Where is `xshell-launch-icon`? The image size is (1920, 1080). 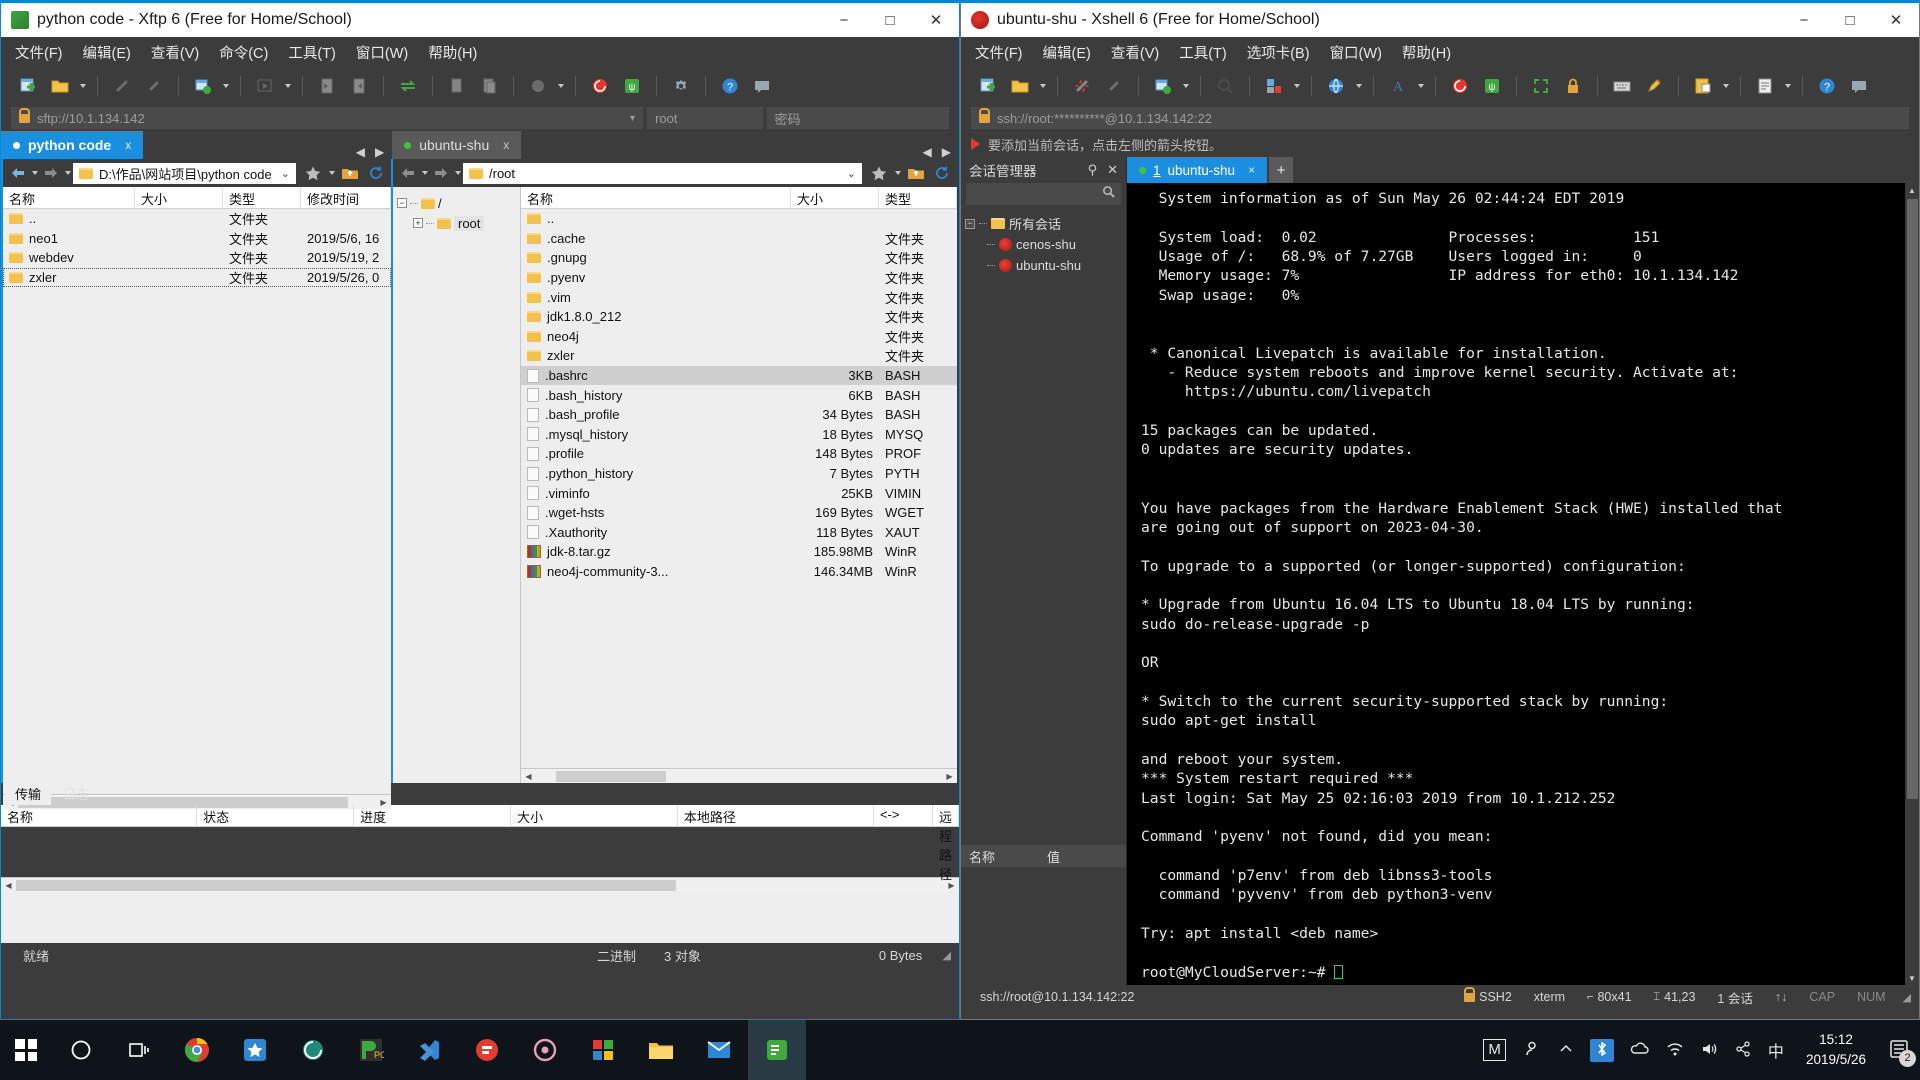 xshell-launch-icon is located at coordinates (600, 86).